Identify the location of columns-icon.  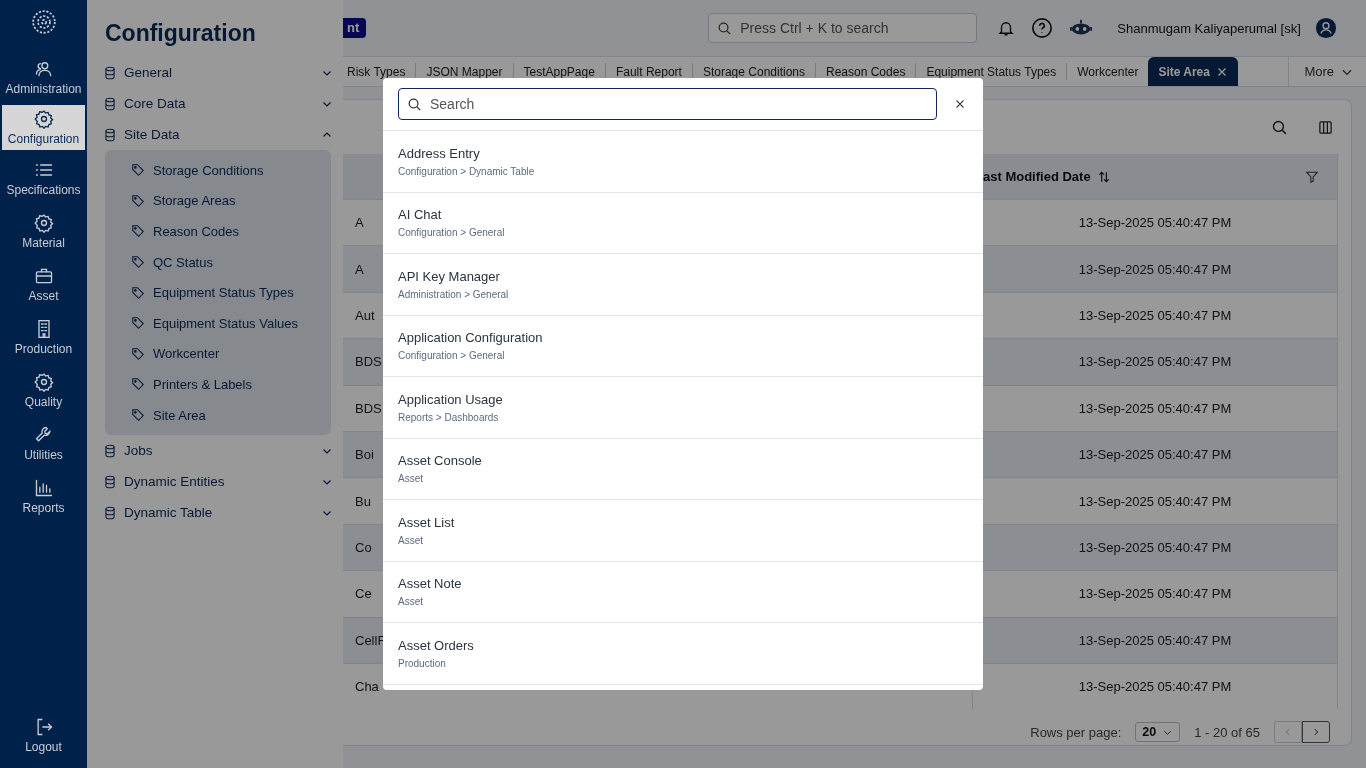
(1325, 127).